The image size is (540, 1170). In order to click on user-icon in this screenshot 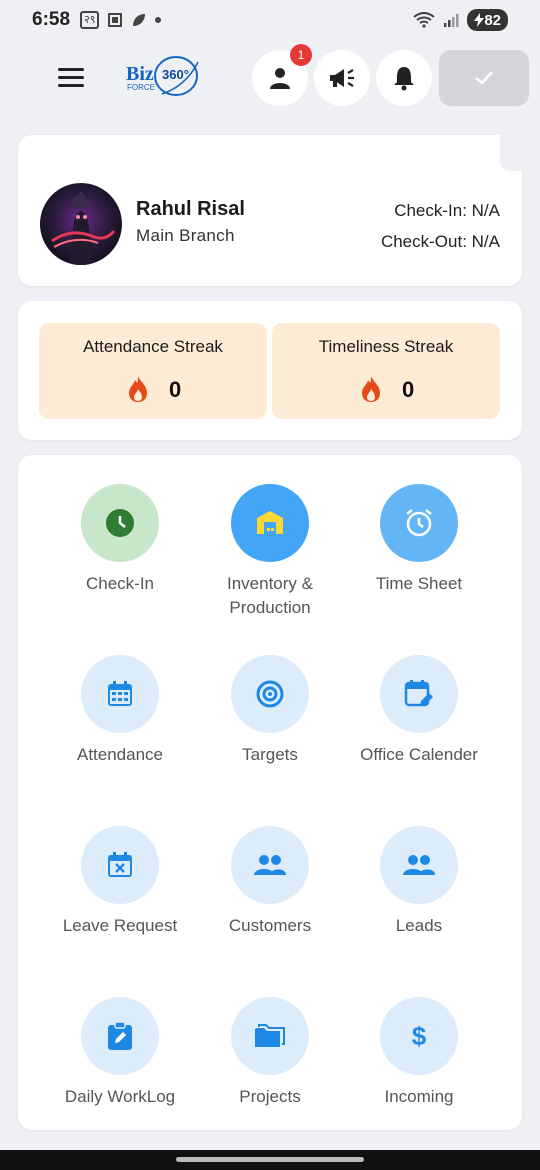, I will do `click(280, 78)`.